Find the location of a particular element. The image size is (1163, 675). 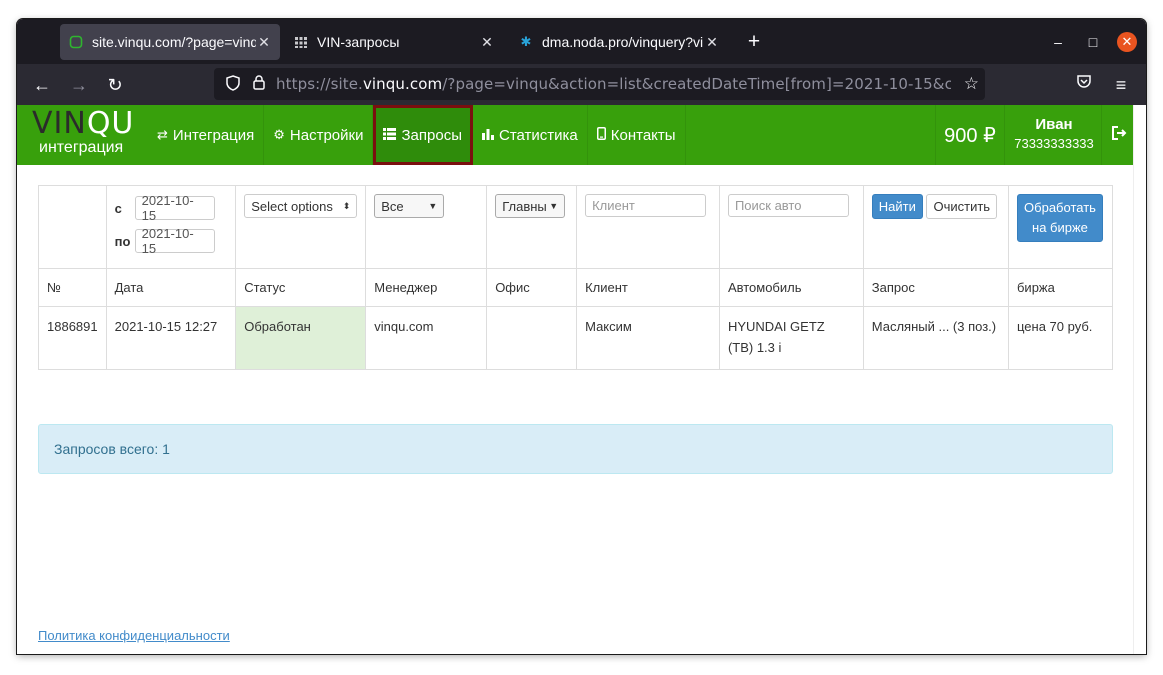

filter-date-range: с 2021-10-15 по 2021-10-15 is located at coordinates (171, 227).